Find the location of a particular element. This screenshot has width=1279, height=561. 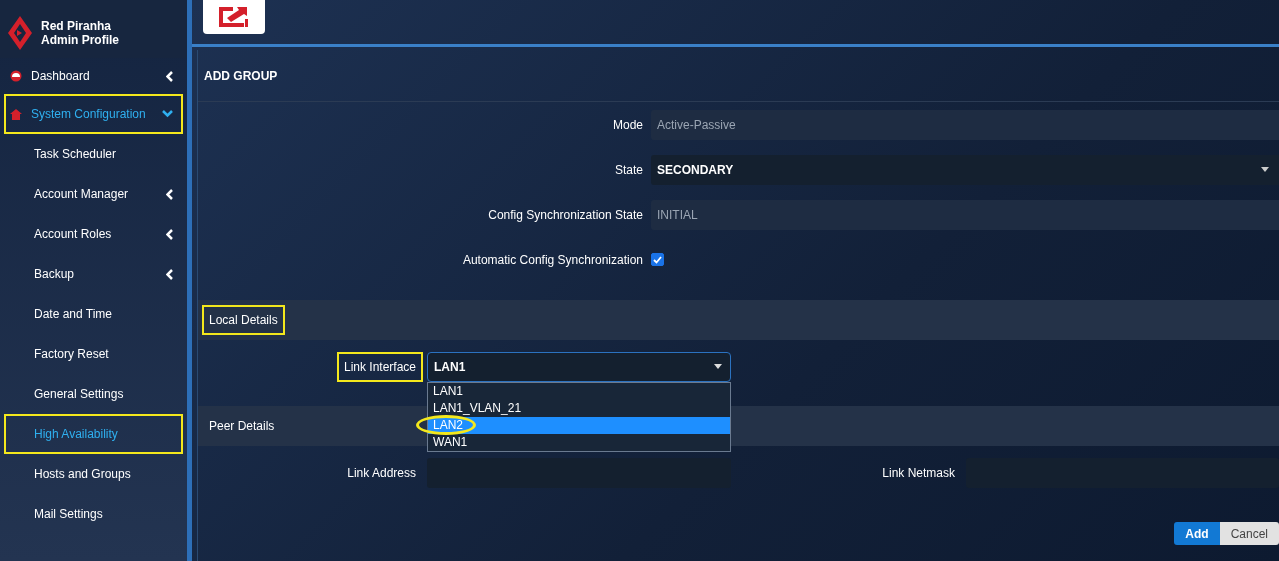

select-field: SECONDARY is located at coordinates (965, 169).